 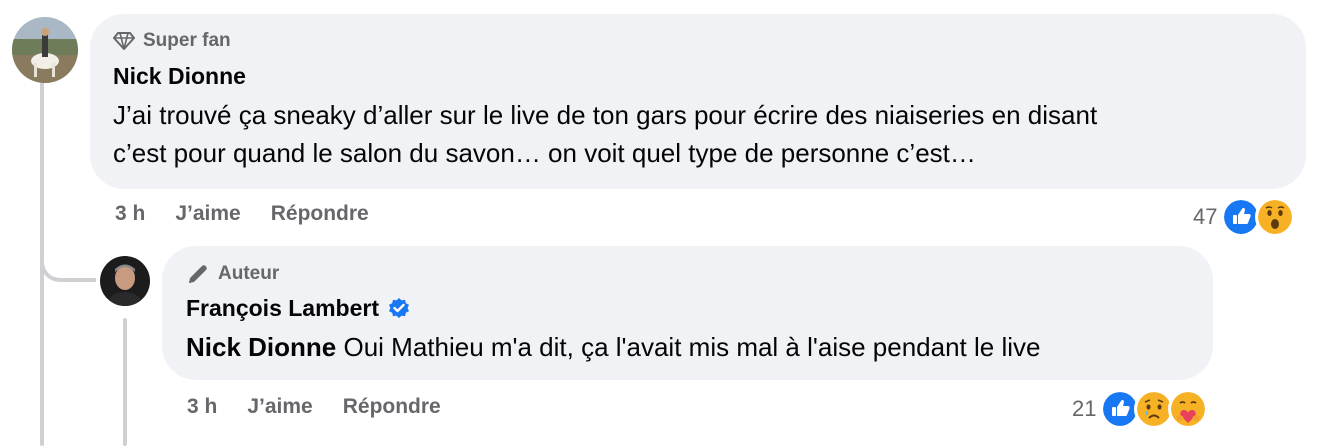 I want to click on super-fan-badge: Super fan, so click(x=172, y=41).